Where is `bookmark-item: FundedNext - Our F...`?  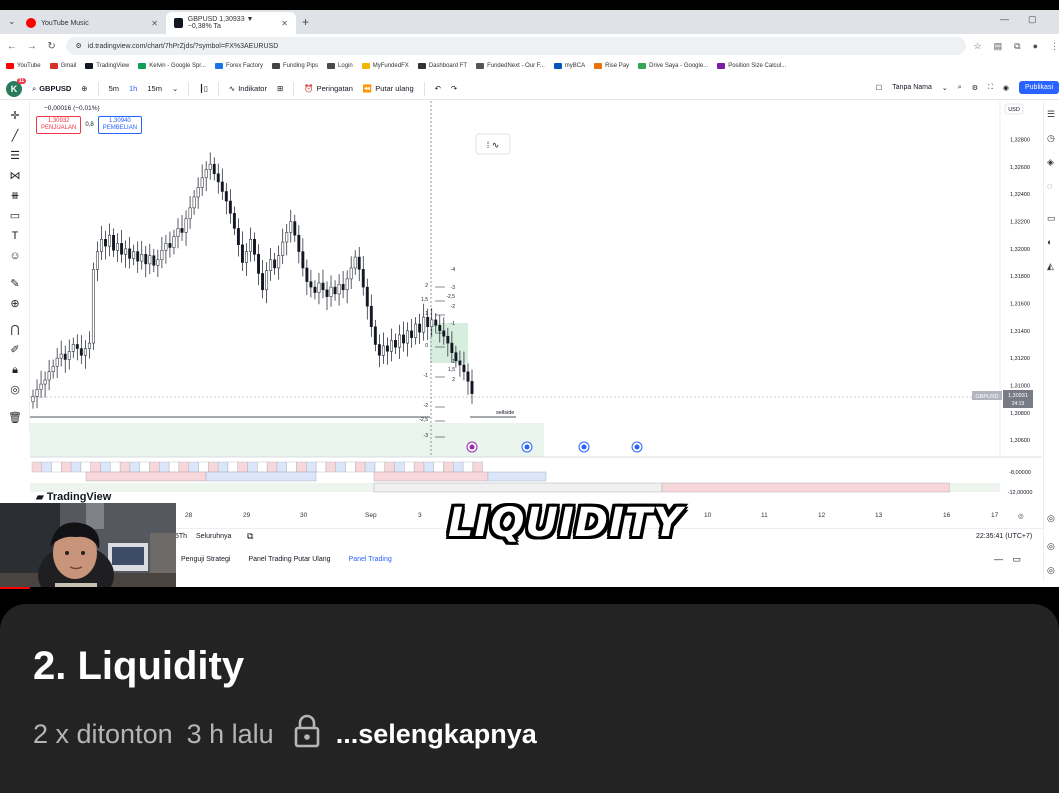 bookmark-item: FundedNext - Our F... is located at coordinates (510, 66).